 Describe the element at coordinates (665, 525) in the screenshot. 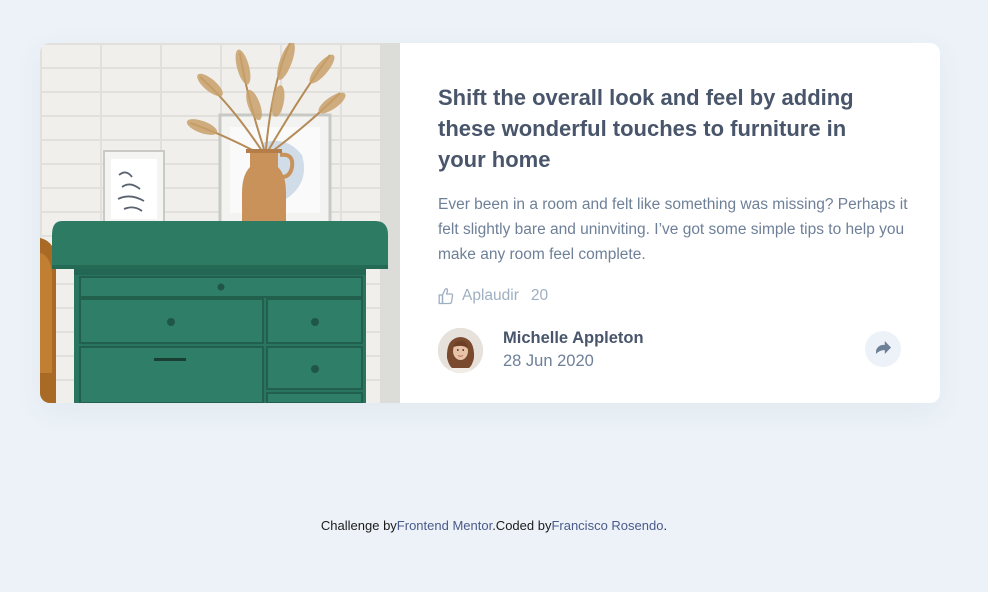

I see `attribution-suffix: .` at that location.